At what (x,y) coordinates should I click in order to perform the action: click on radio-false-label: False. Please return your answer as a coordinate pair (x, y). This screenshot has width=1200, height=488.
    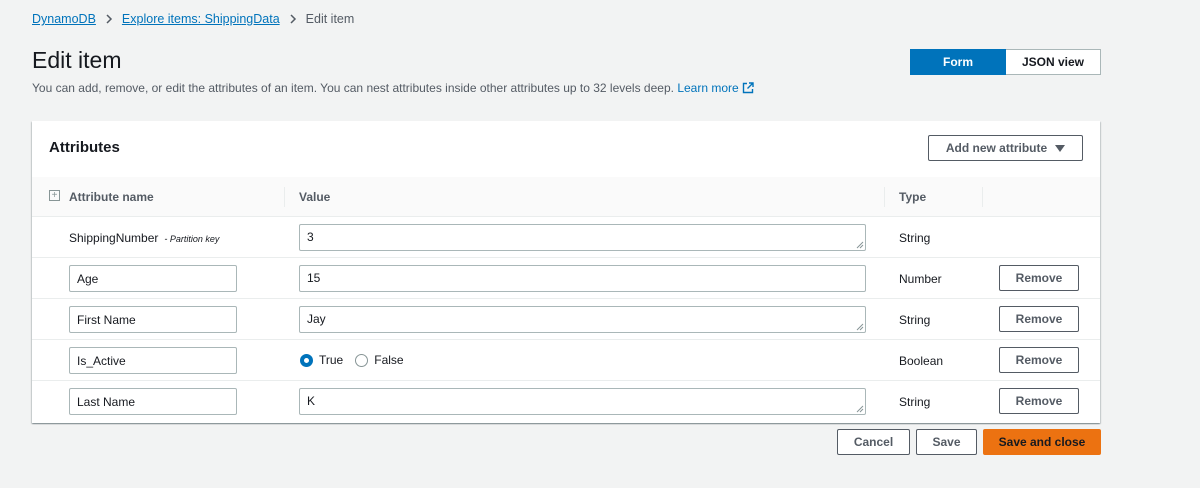
    Looking at the image, I should click on (388, 360).